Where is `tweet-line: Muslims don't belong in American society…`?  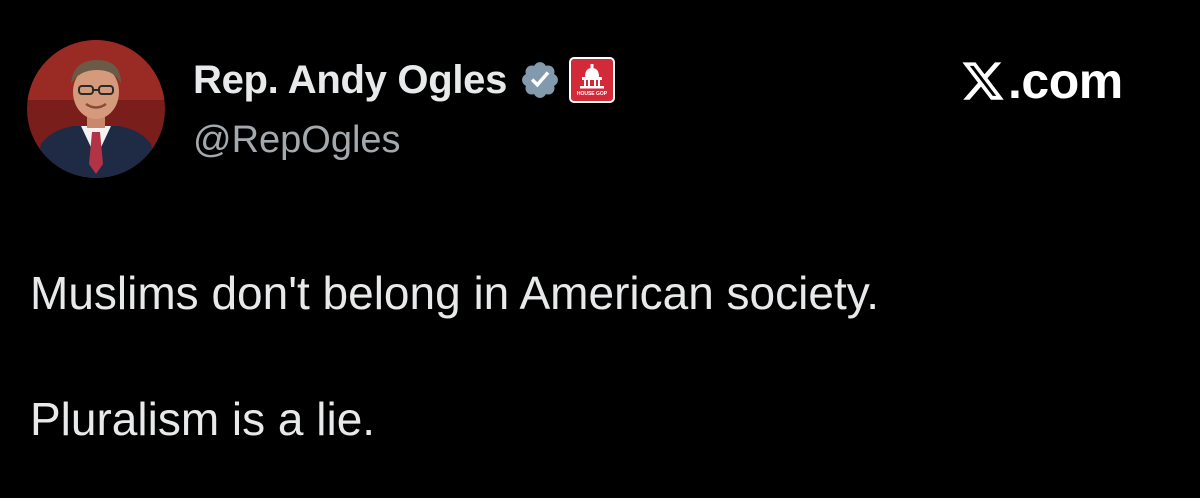 tweet-line: Muslims don't belong in American society… is located at coordinates (455, 293).